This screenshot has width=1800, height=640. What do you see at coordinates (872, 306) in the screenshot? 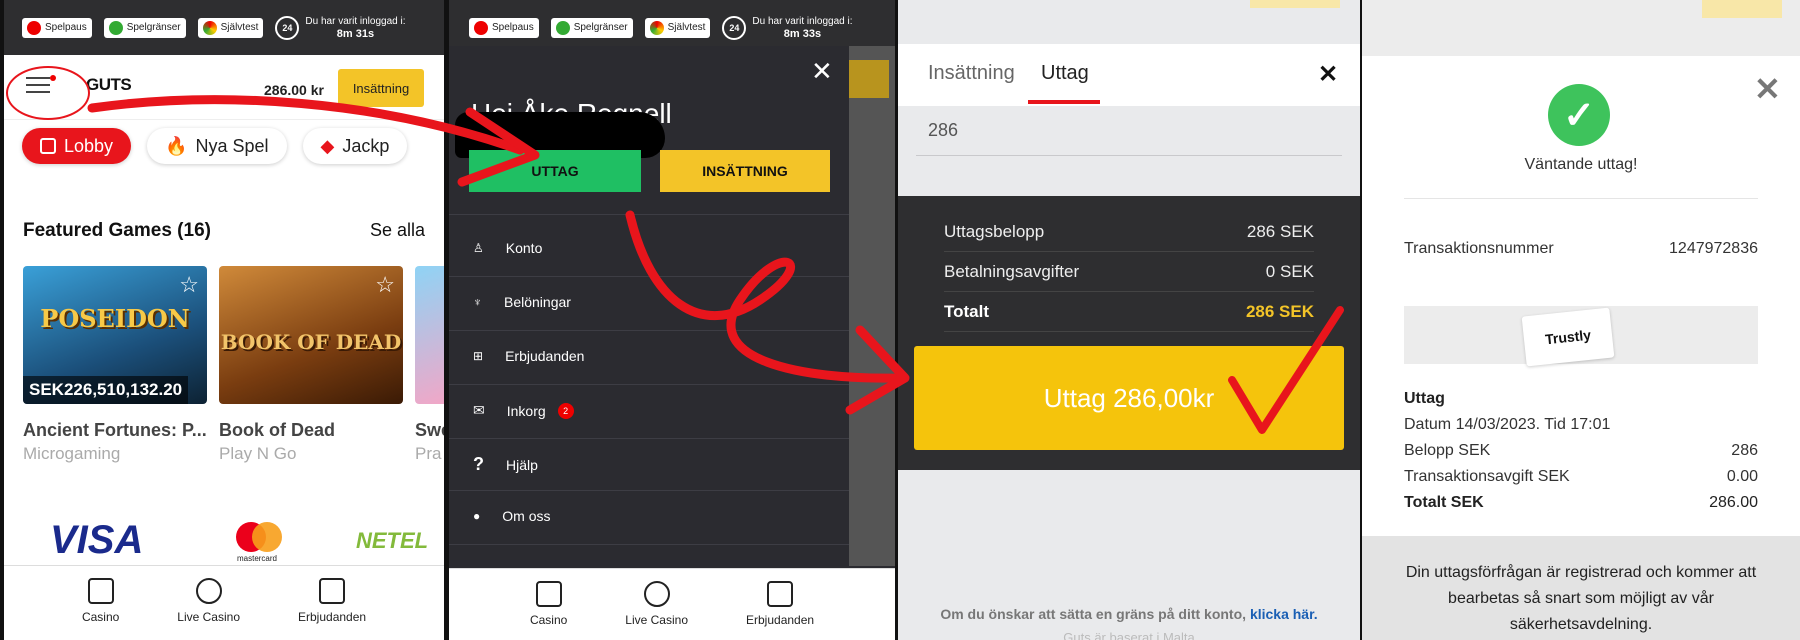
I see `background-page` at bounding box center [872, 306].